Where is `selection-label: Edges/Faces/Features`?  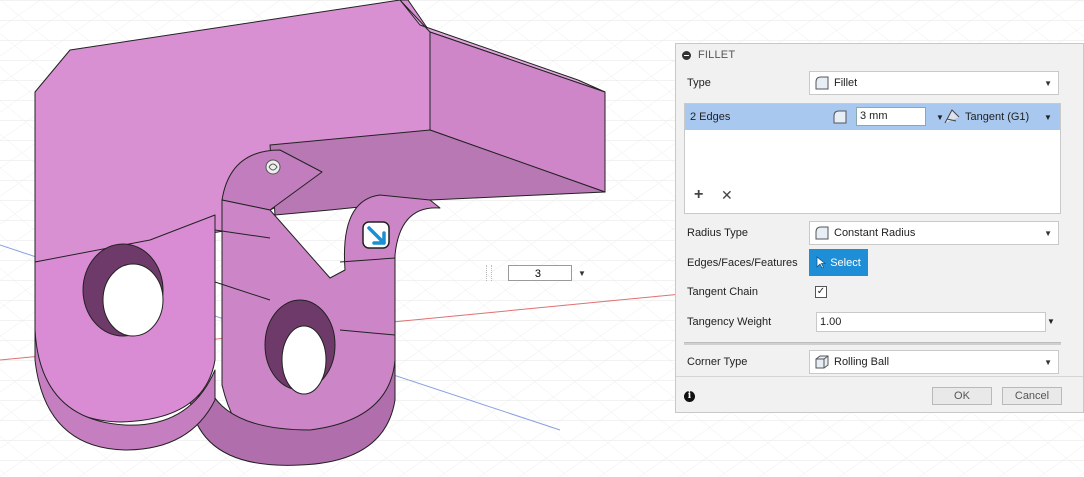 selection-label: Edges/Faces/Features is located at coordinates (742, 263).